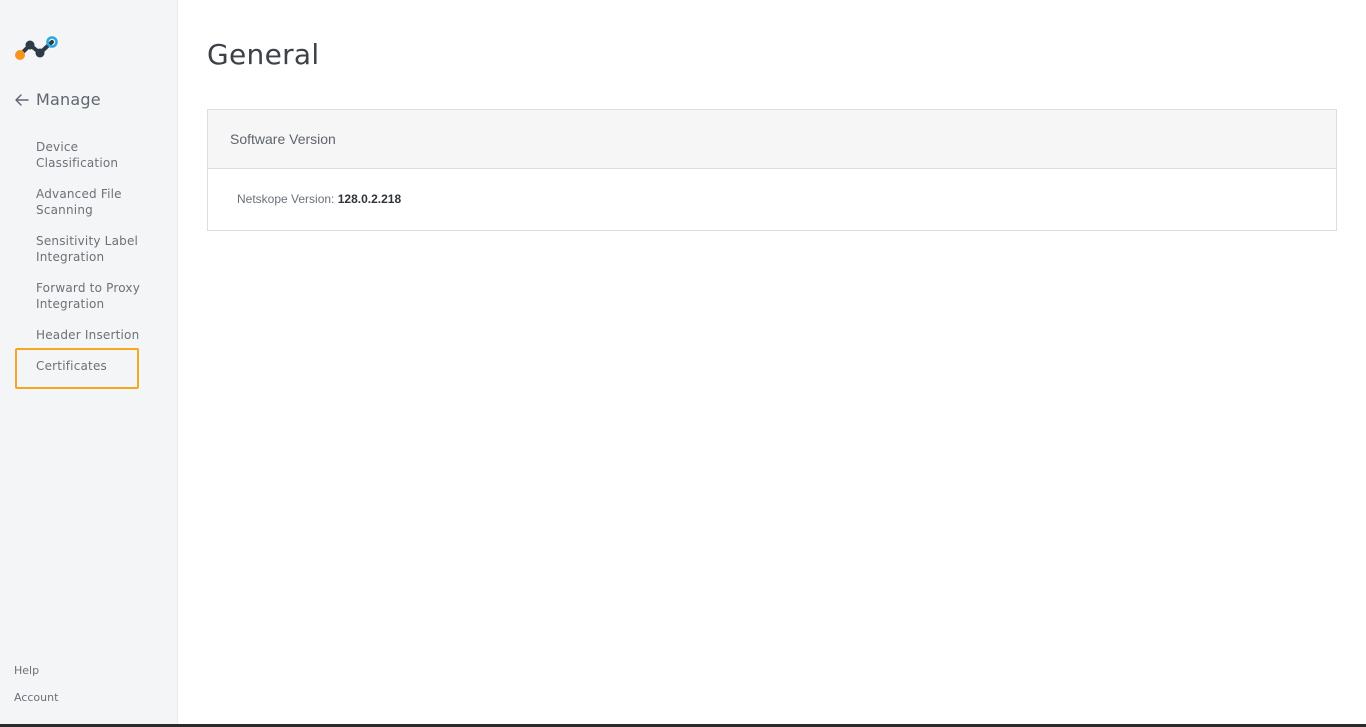  Describe the element at coordinates (26, 670) in the screenshot. I see `help-link: Help` at that location.